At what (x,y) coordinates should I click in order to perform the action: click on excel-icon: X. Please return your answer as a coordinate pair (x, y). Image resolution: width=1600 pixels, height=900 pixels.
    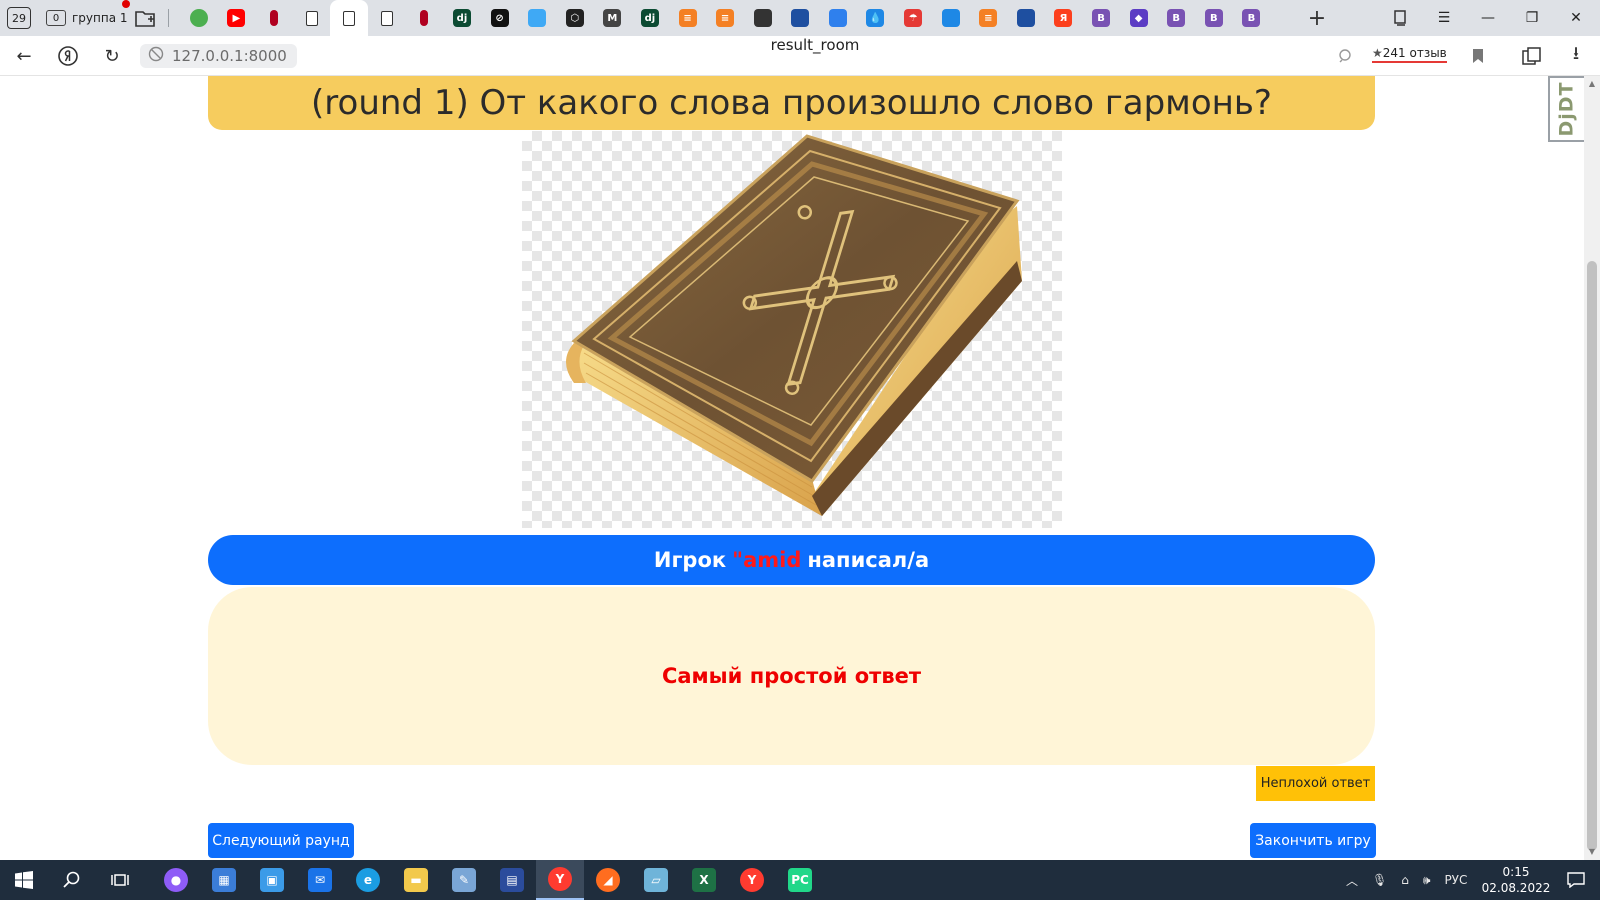
    Looking at the image, I should click on (704, 880).